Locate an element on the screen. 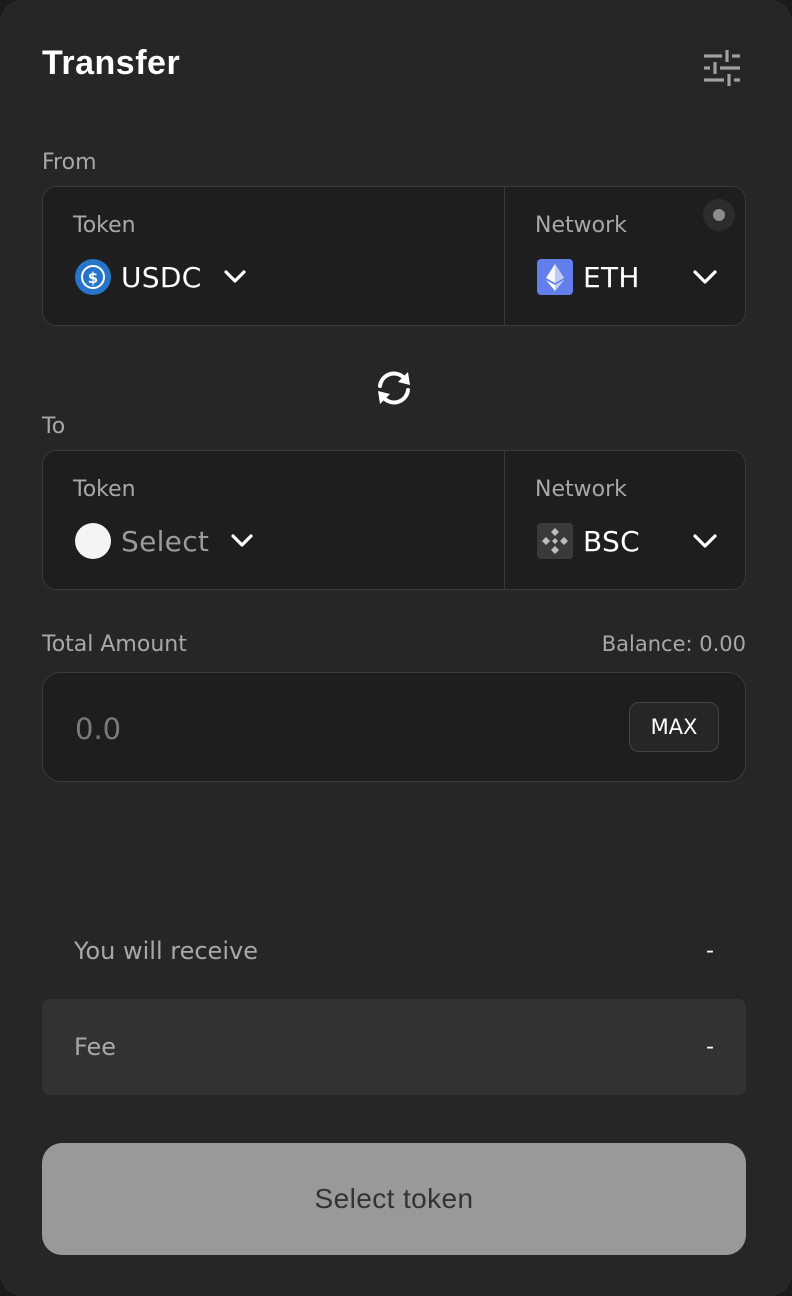 The height and width of the screenshot is (1296, 792). status-indicator is located at coordinates (719, 215).